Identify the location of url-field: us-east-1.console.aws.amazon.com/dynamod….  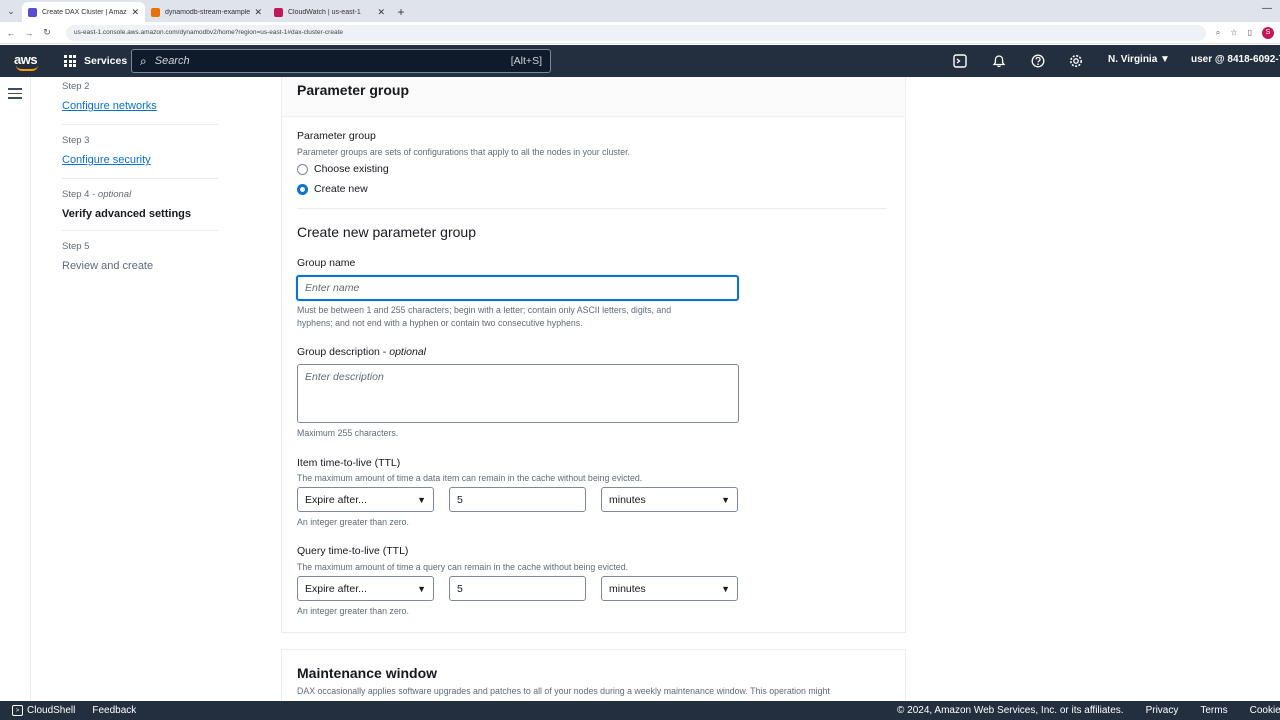
(636, 32).